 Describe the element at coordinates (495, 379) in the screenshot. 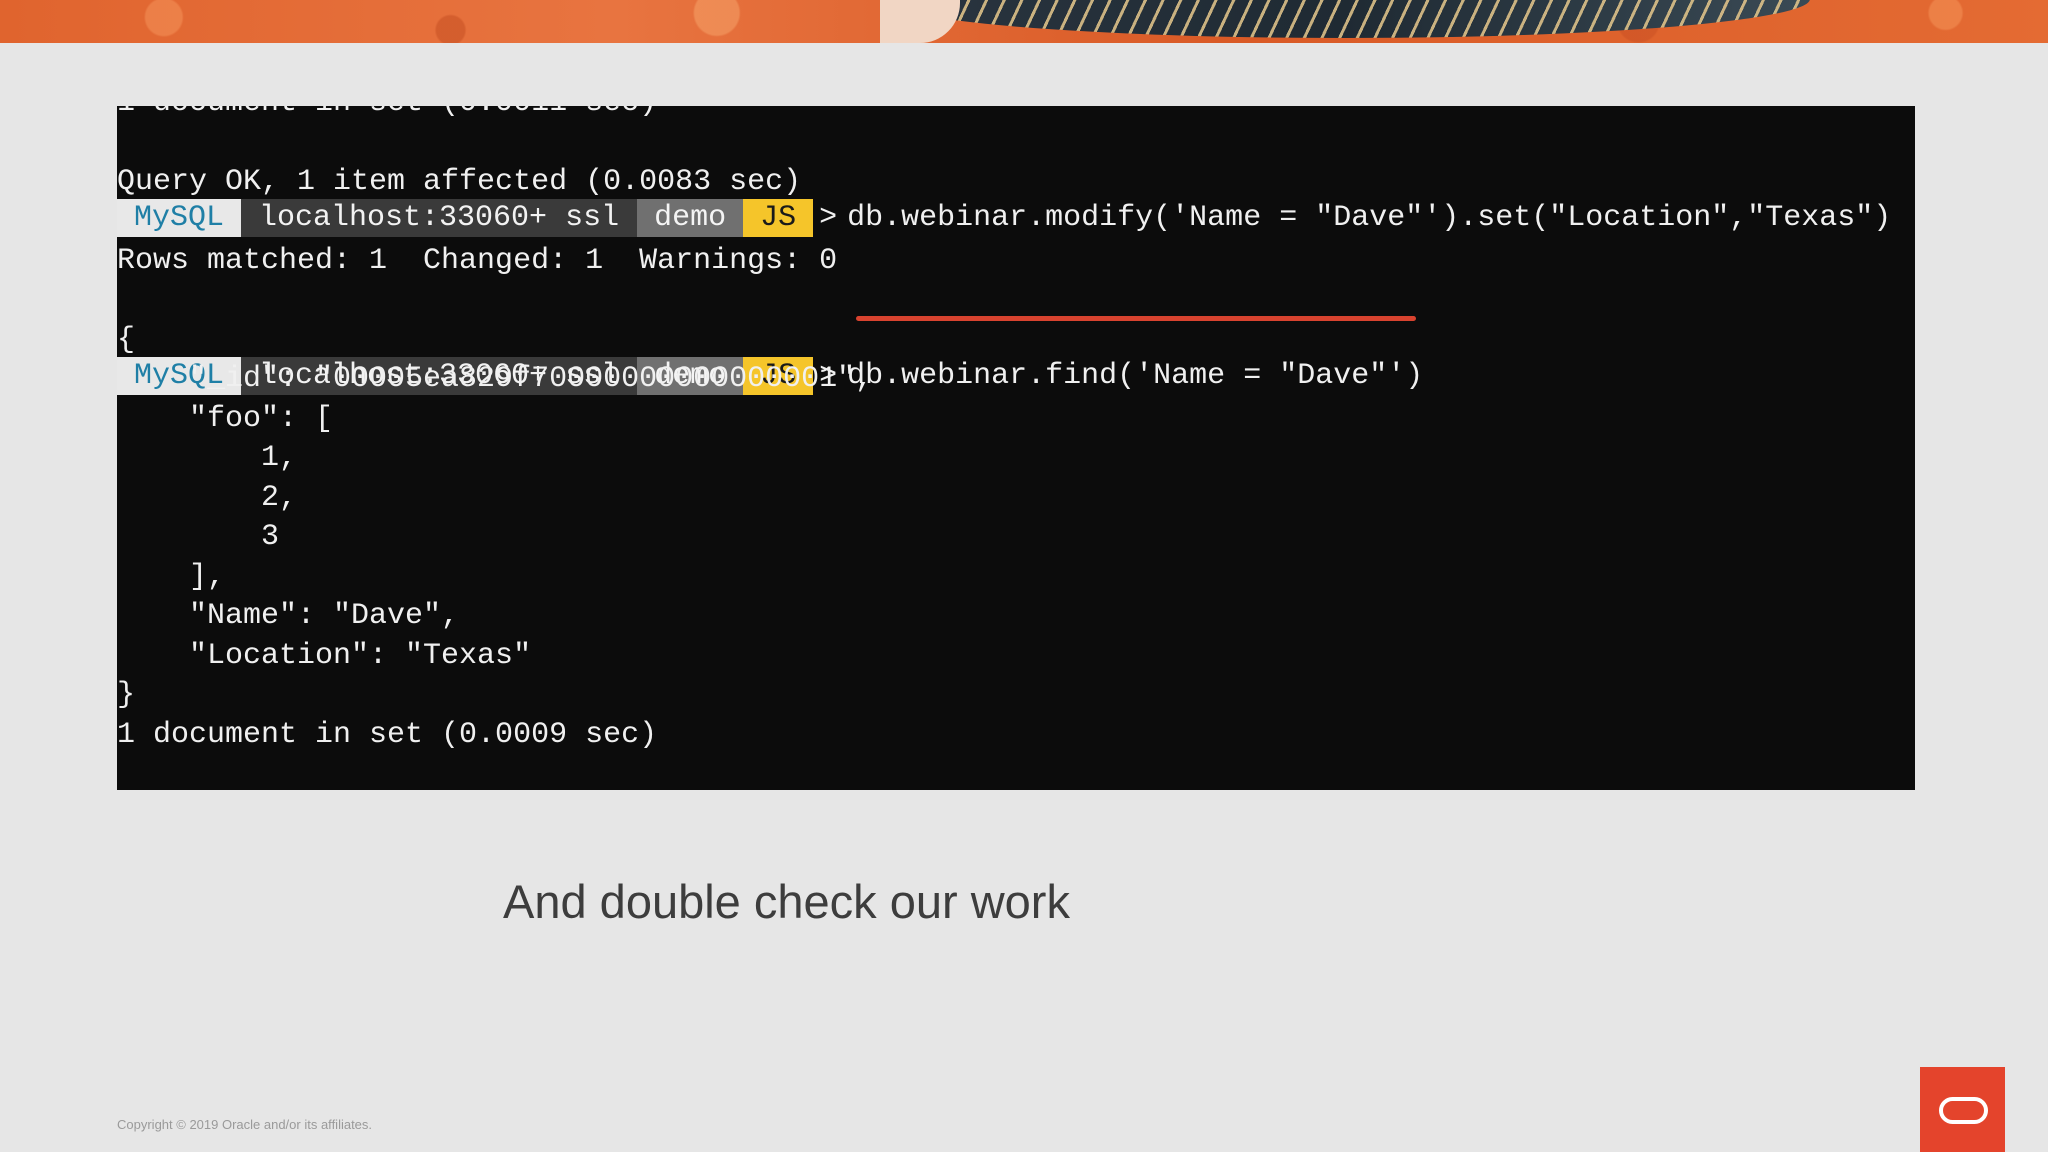

I see `json-id-line: "_id": "00005ea829f70000000000000001",` at that location.